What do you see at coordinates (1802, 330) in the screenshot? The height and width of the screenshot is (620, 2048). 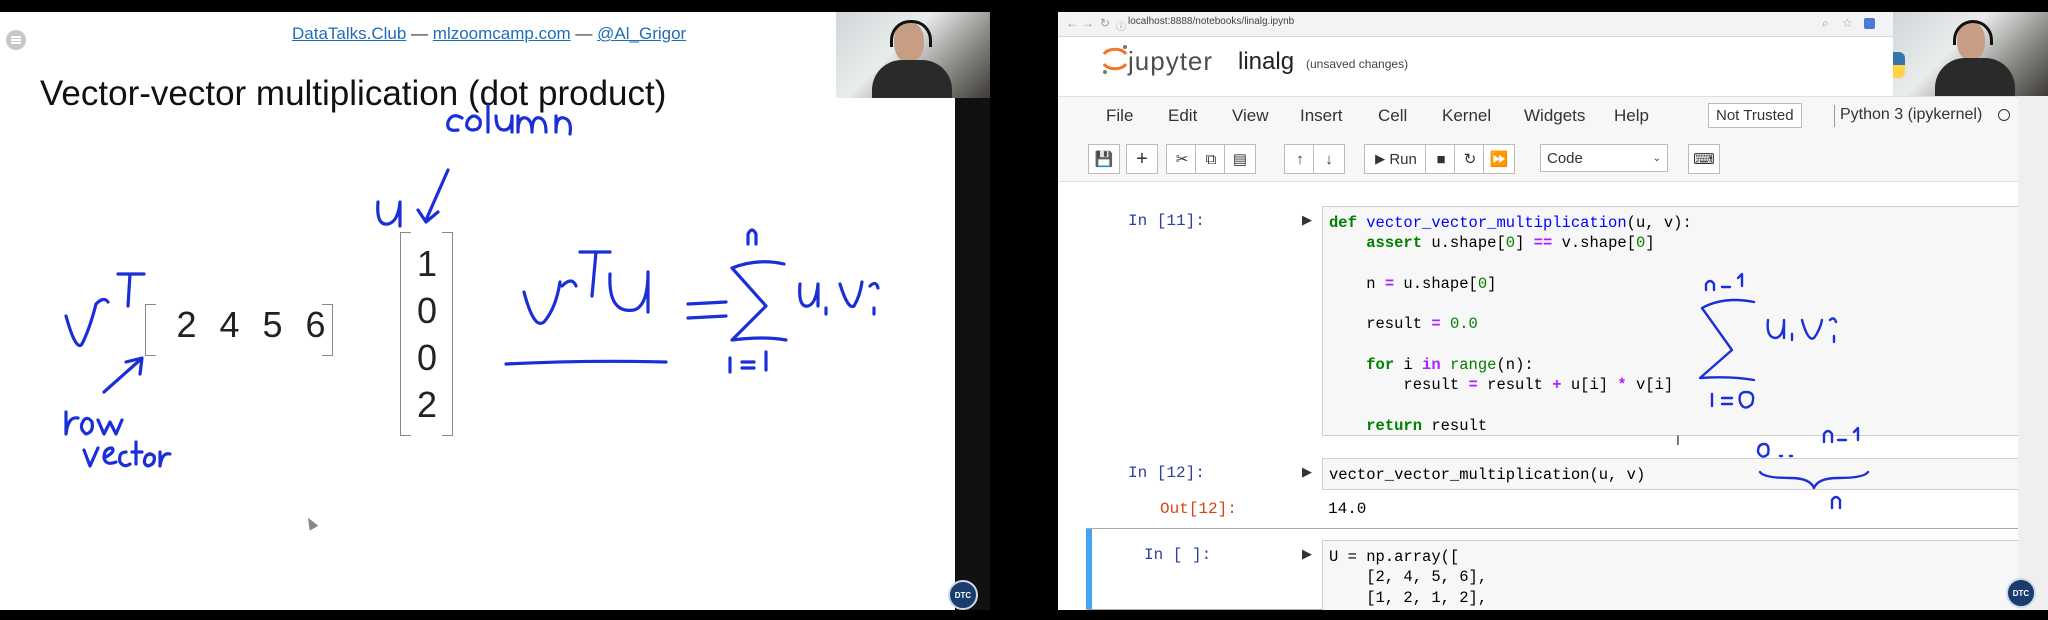 I see `handwriting-sum-terms` at bounding box center [1802, 330].